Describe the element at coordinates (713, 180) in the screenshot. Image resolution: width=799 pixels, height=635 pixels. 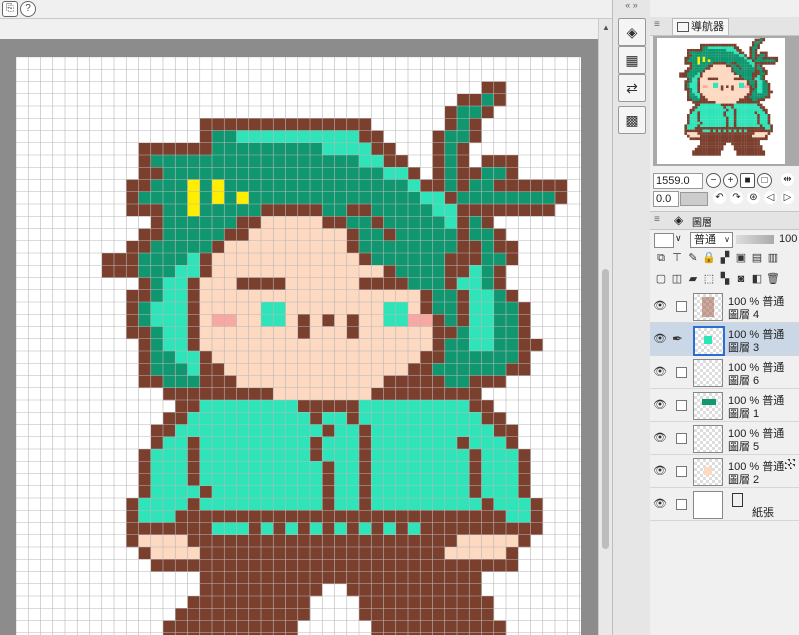
I see `zoom-out-icon: −` at that location.